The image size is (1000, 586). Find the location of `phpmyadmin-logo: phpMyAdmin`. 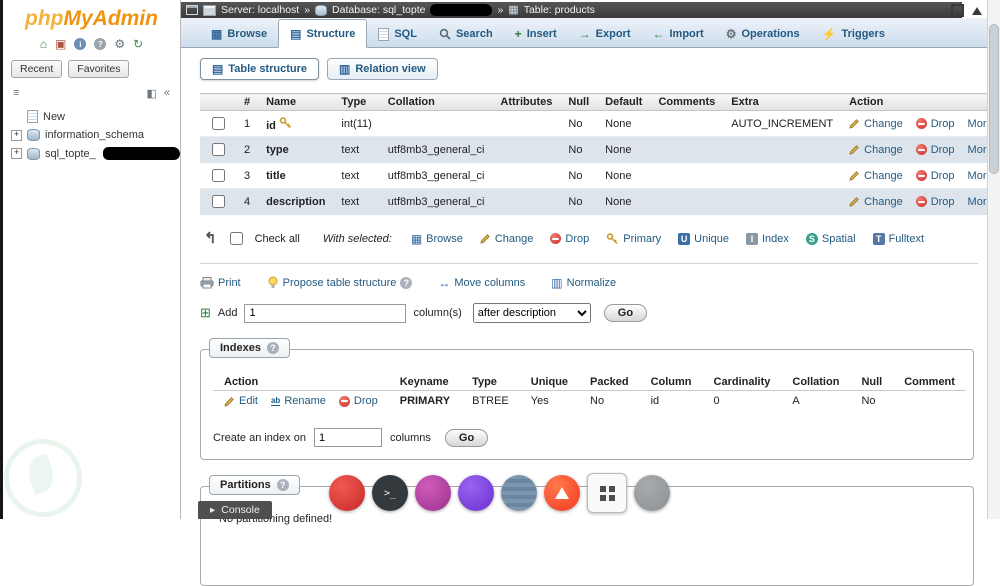

phpmyadmin-logo: phpMyAdmin is located at coordinates (91, 15).